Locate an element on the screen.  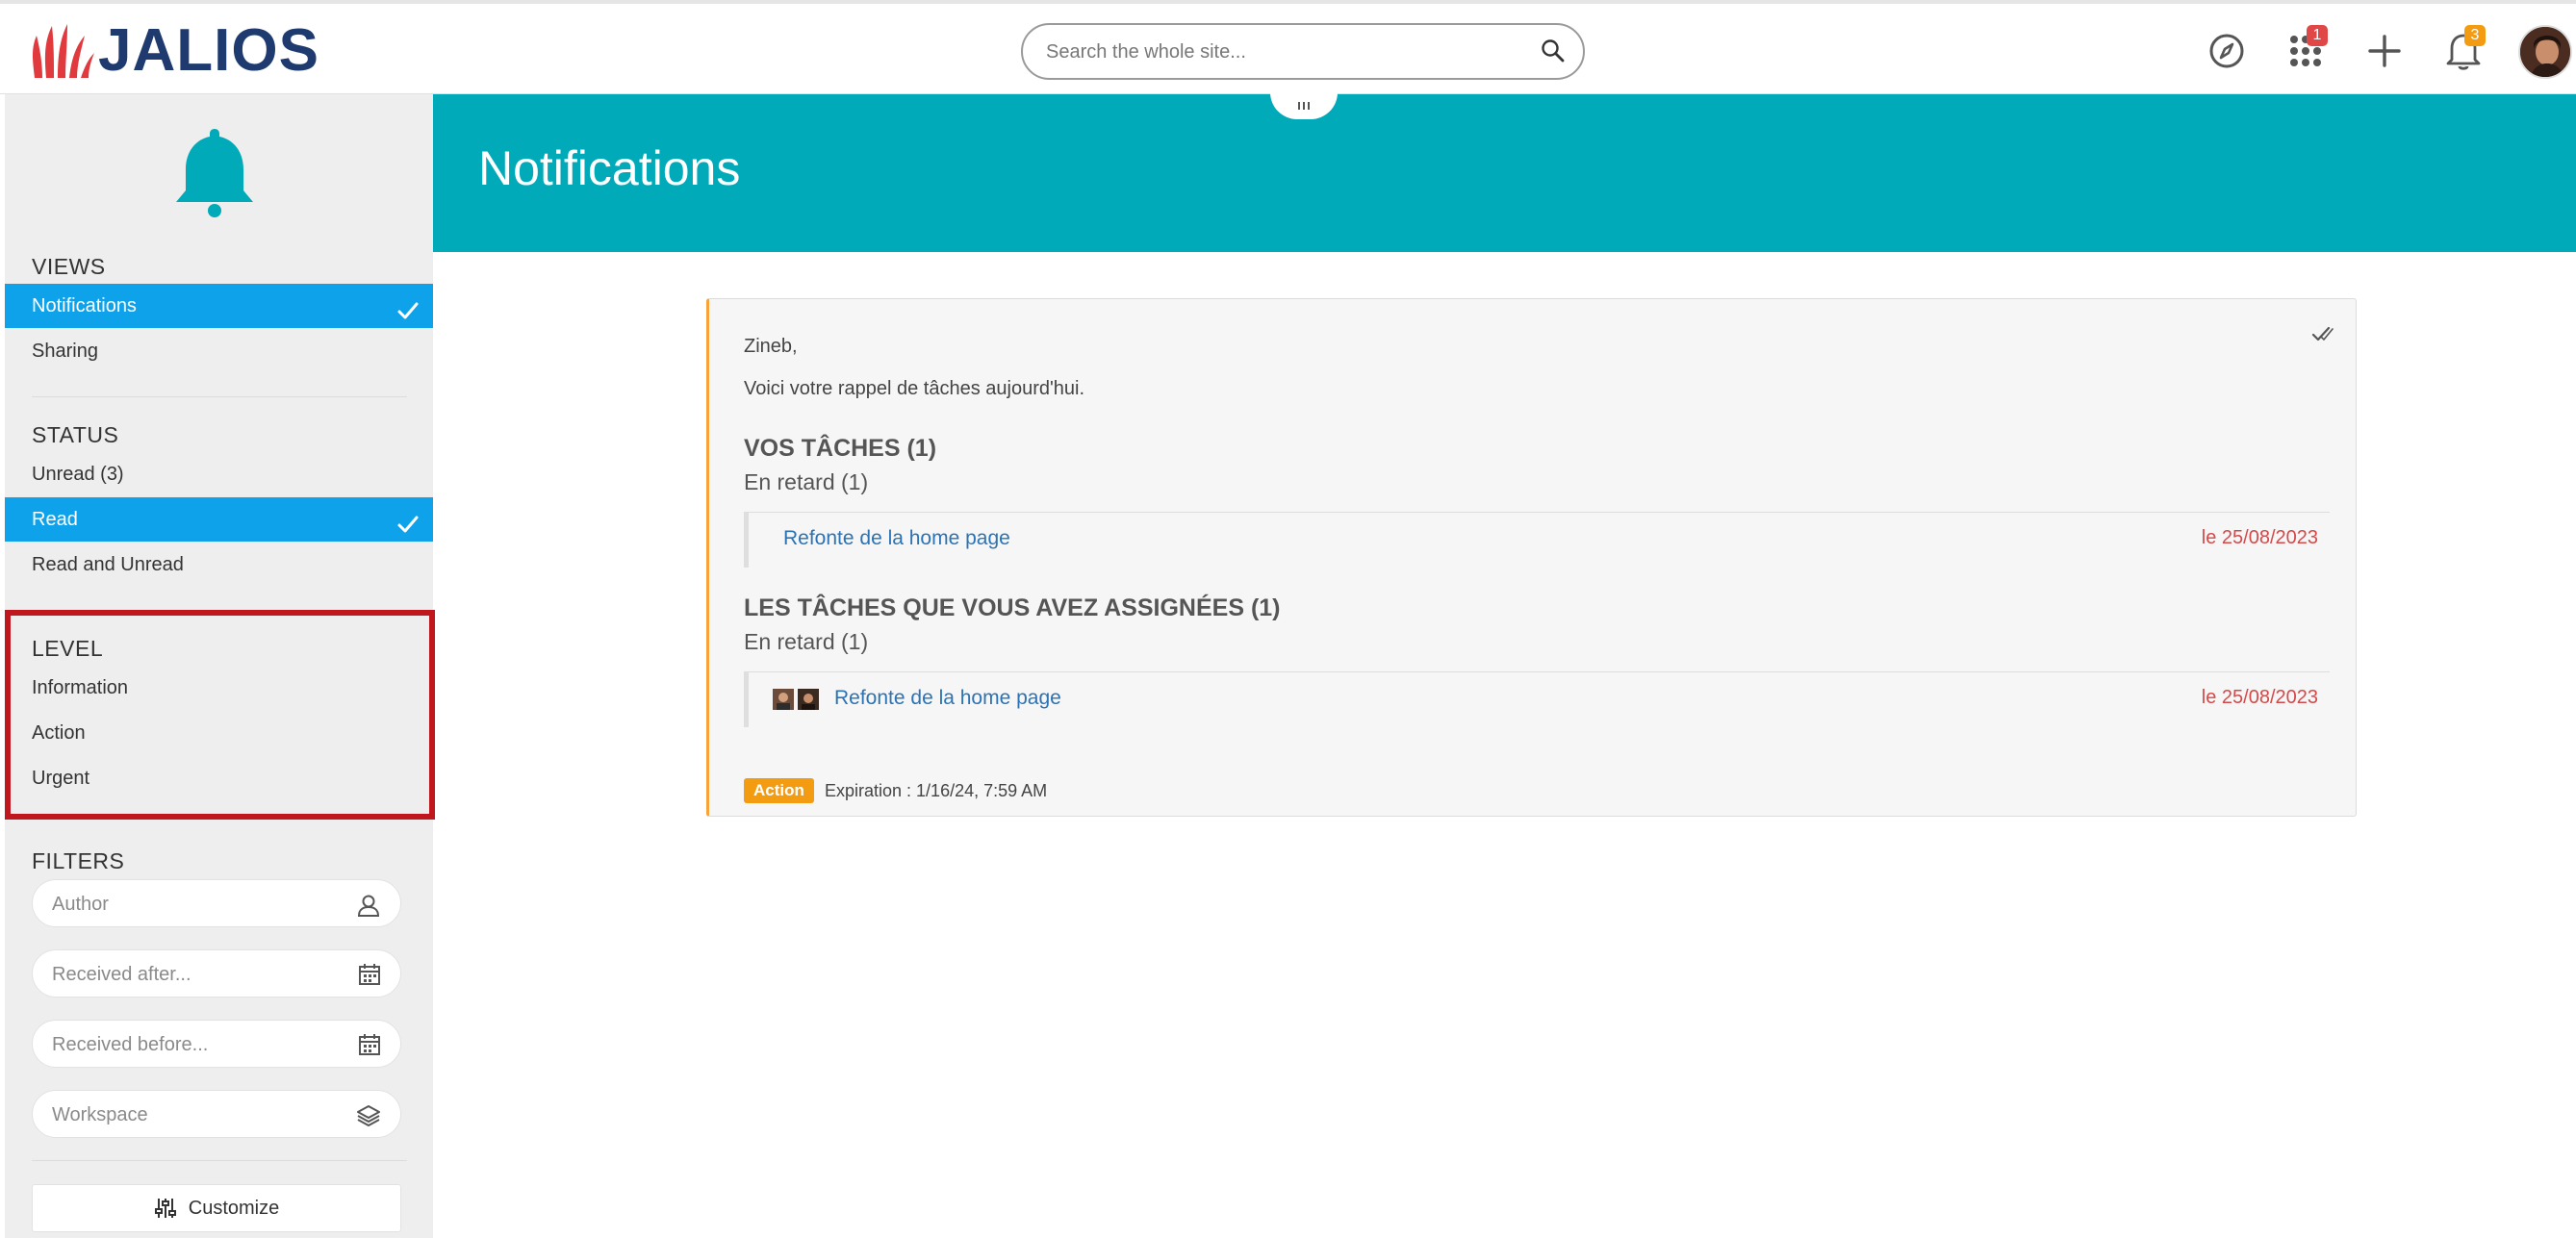
customize-button: Customize is located at coordinates (216, 1208).